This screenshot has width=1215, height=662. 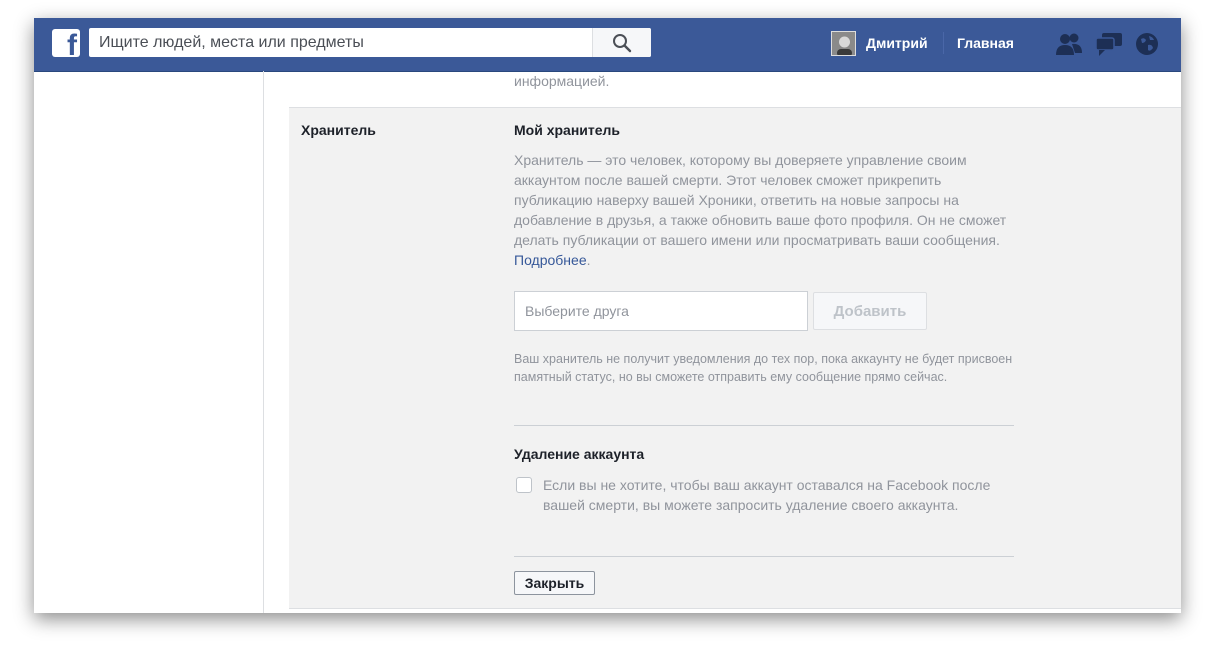 I want to click on avatar, so click(x=843, y=43).